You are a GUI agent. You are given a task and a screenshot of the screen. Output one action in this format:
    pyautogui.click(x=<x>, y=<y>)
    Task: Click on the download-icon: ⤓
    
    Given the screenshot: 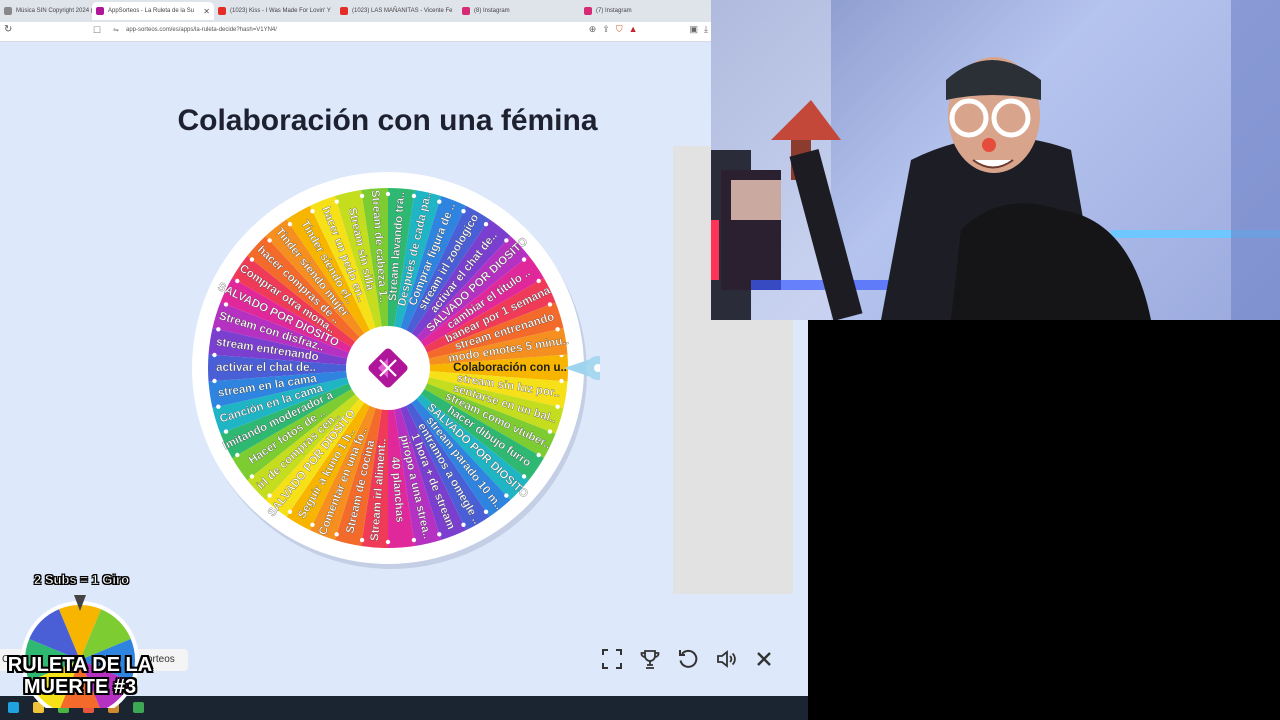 What is the action you would take?
    pyautogui.click(x=706, y=29)
    